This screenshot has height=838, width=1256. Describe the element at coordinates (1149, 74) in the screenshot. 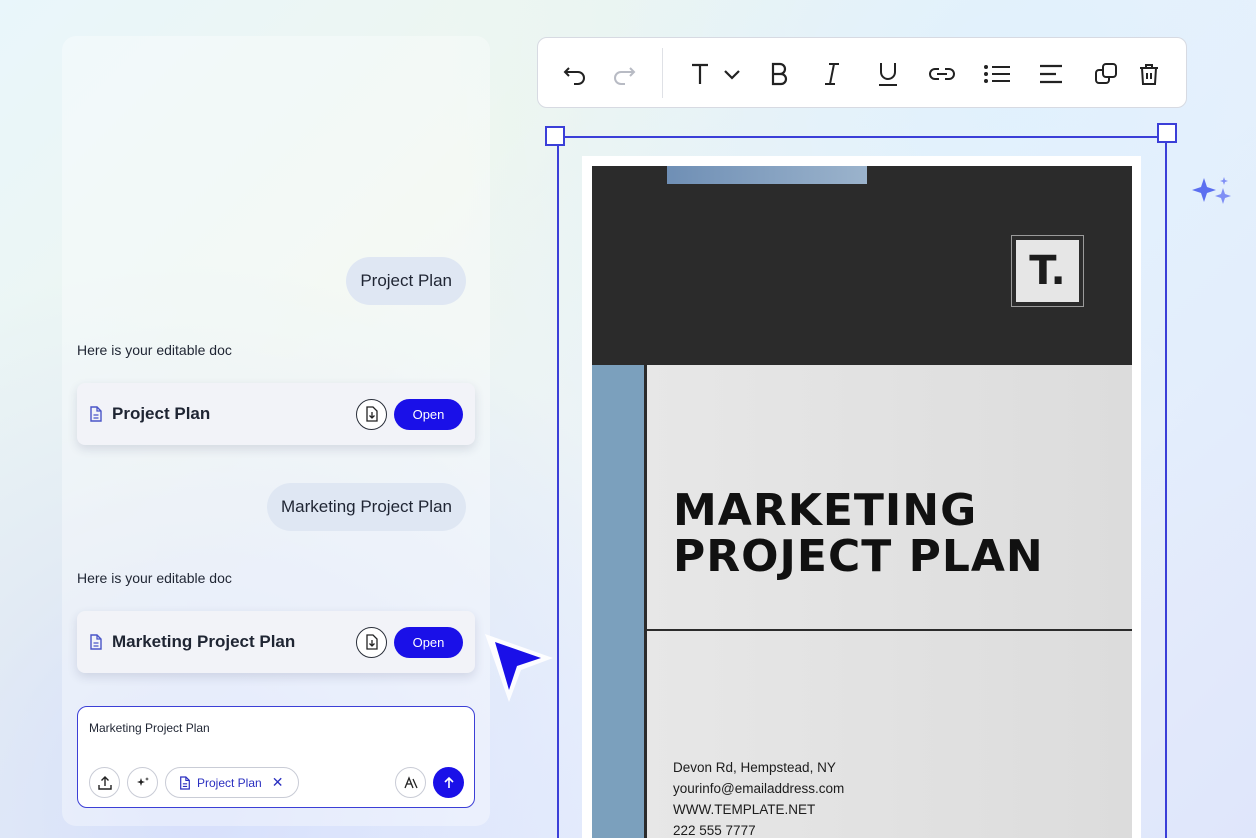

I see `delete-icon` at that location.